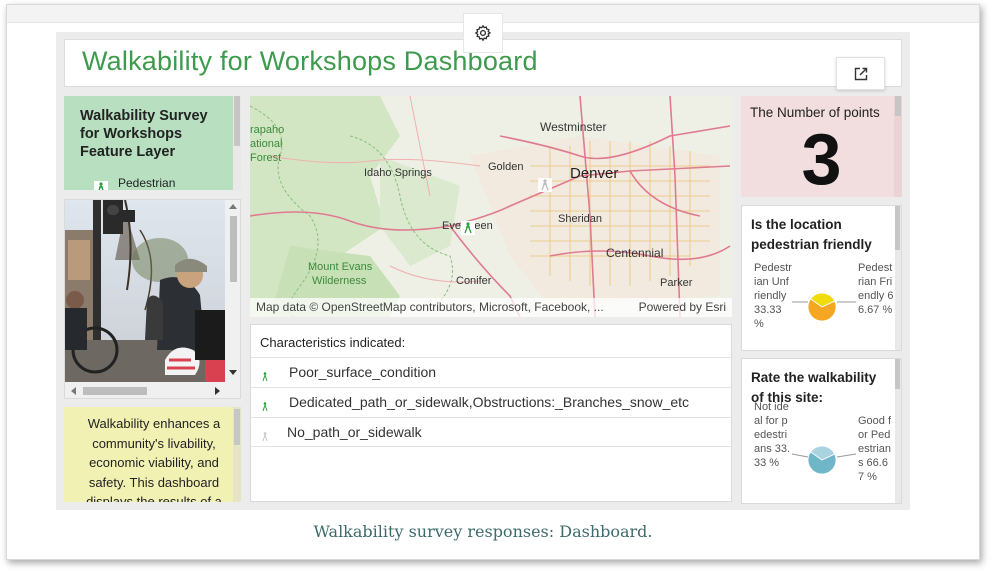 This screenshot has width=992, height=574. Describe the element at coordinates (145, 291) in the screenshot. I see `site-photo` at that location.